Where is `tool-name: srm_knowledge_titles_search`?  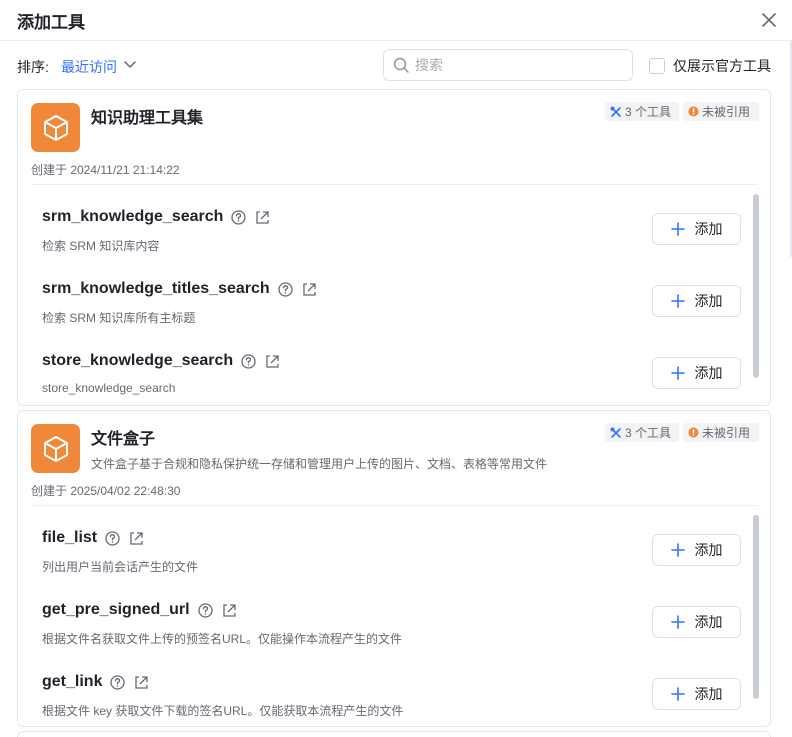 tool-name: srm_knowledge_titles_search is located at coordinates (156, 288).